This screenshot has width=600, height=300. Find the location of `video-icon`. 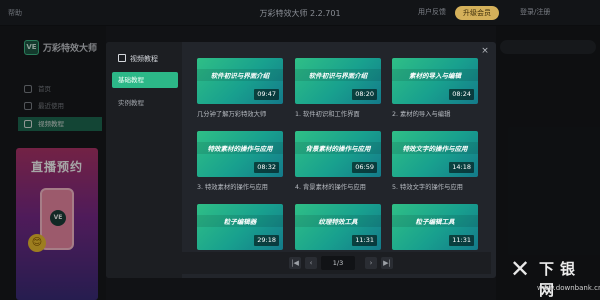

video-icon is located at coordinates (122, 58).